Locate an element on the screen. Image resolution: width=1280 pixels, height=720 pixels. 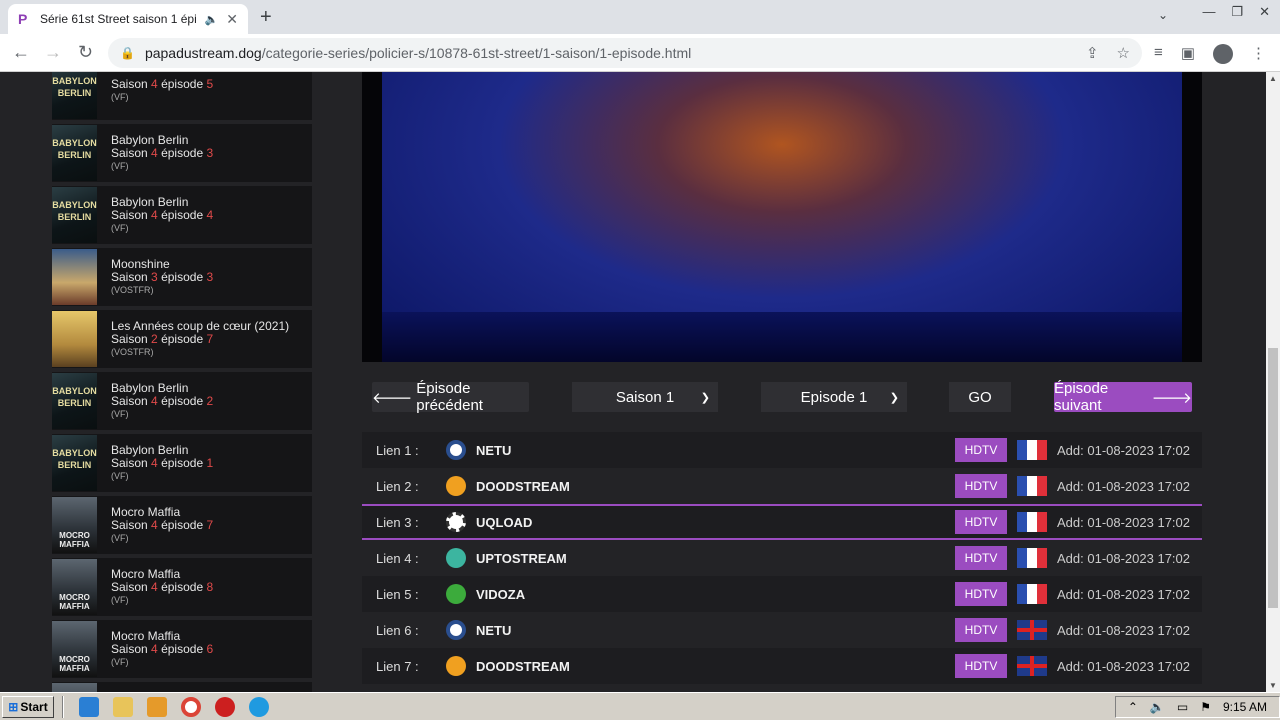
sidebar-episode-item: Moonshine Saison 3 épisode 3 (VOSTFR) is located at coordinates (182, 277).